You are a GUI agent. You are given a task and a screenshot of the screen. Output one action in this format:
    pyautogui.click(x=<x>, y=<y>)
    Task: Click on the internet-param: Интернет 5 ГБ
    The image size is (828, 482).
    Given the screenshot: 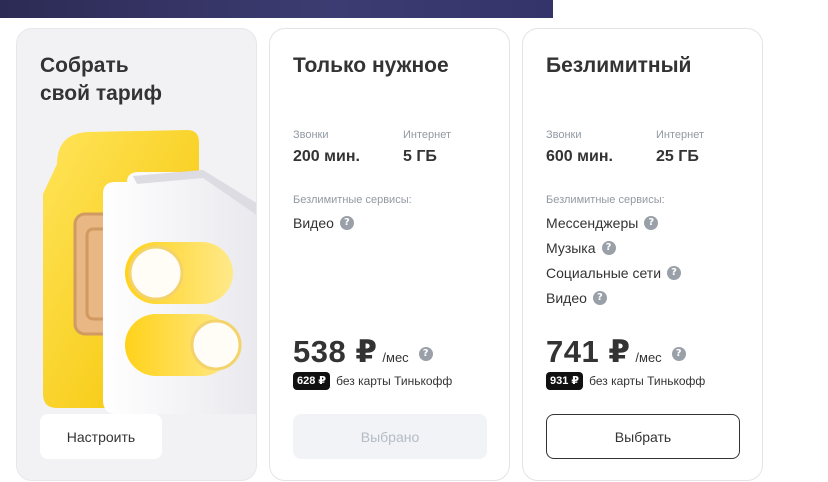 What is the action you would take?
    pyautogui.click(x=427, y=147)
    